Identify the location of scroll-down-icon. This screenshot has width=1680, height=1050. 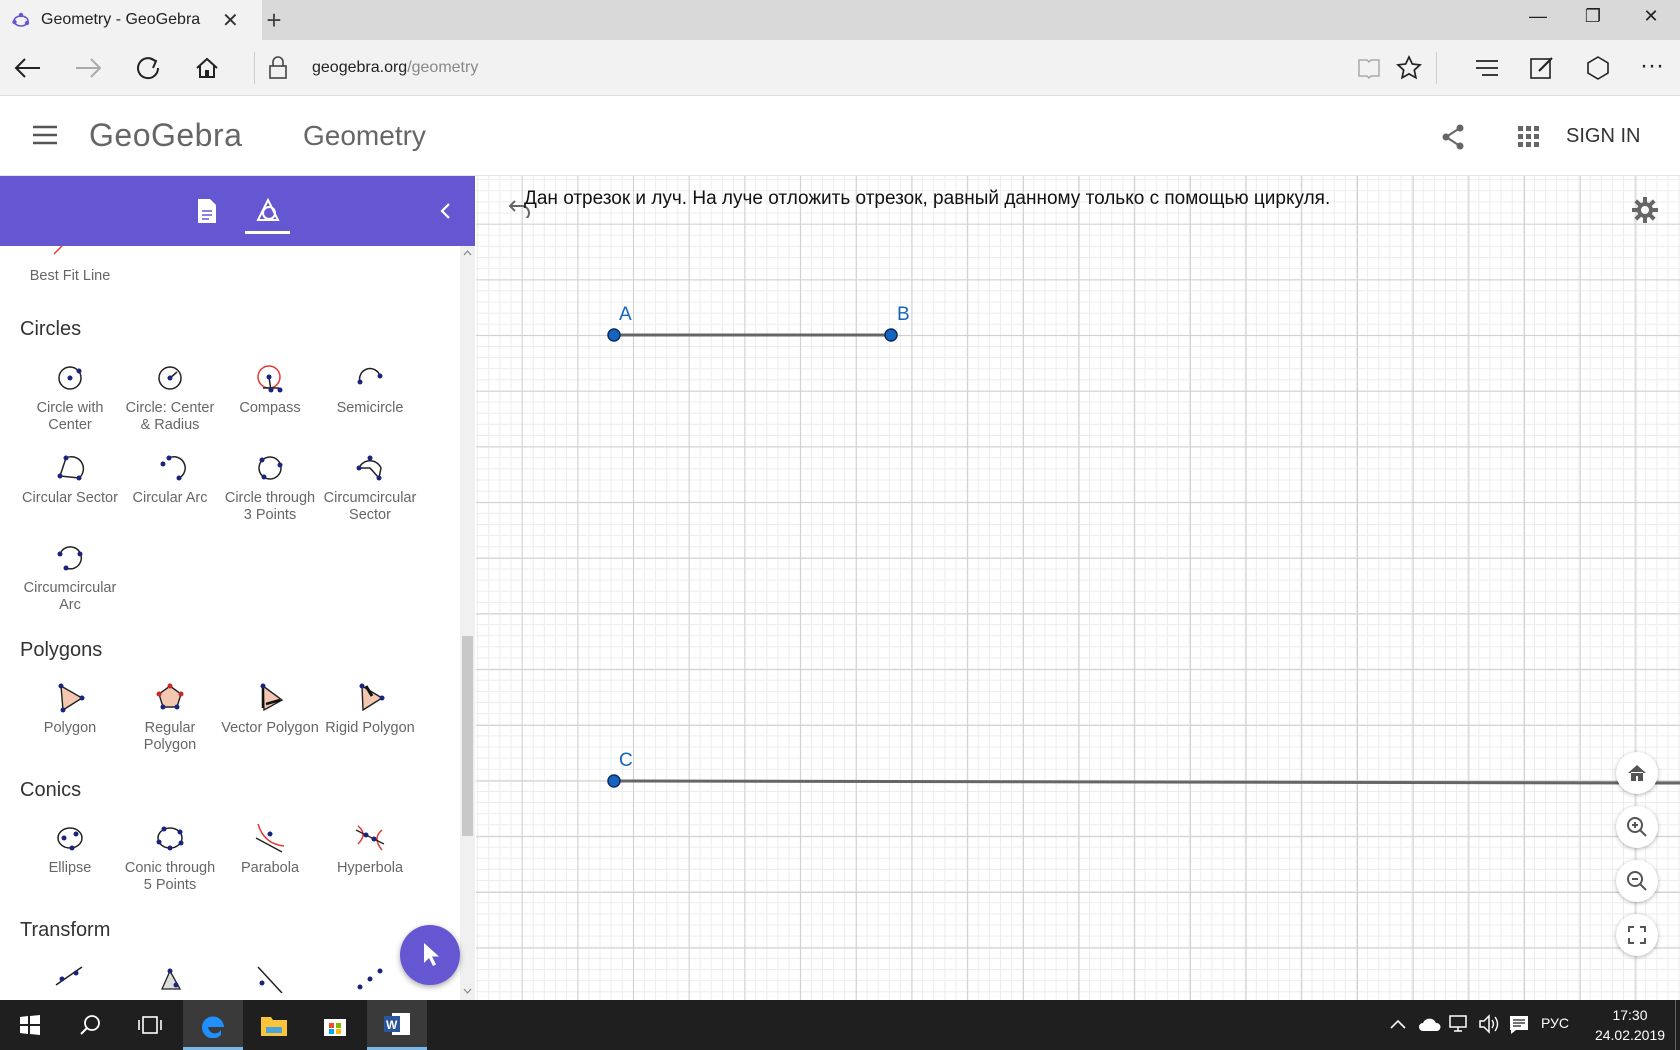
(467, 991).